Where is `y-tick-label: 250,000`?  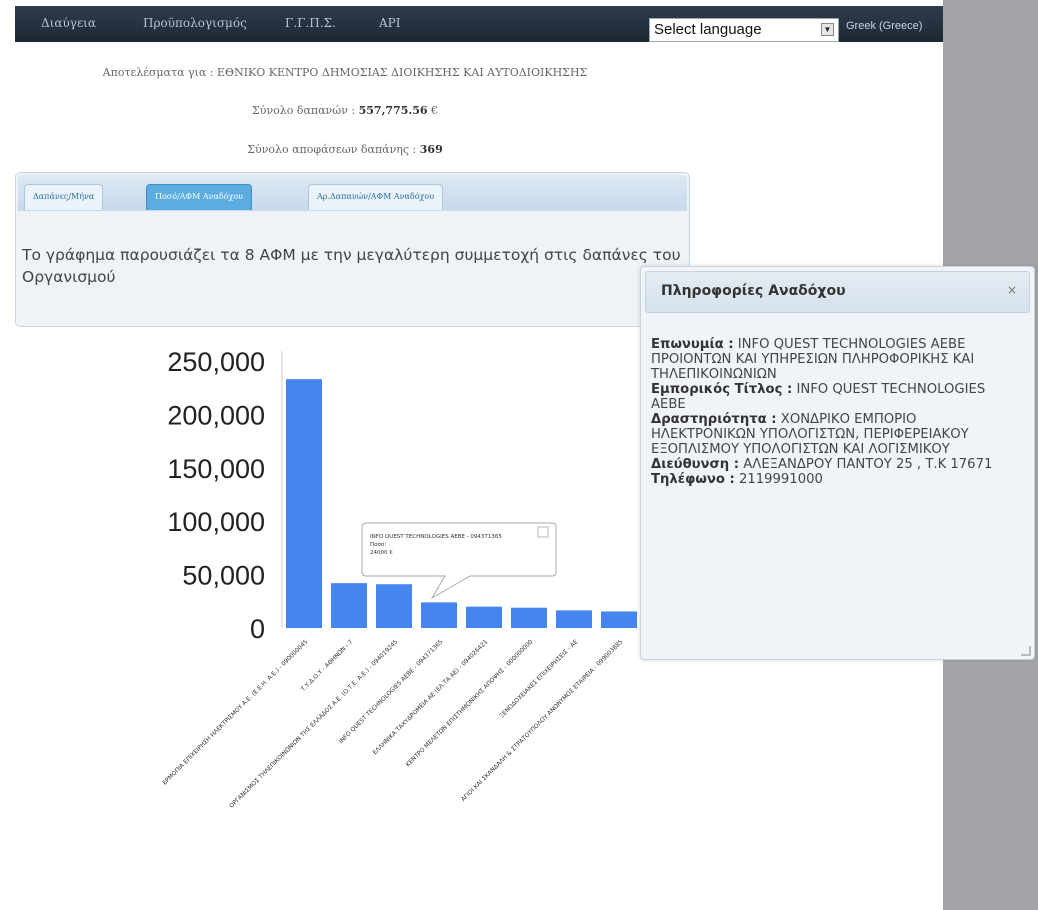
y-tick-label: 250,000 is located at coordinates (216, 362).